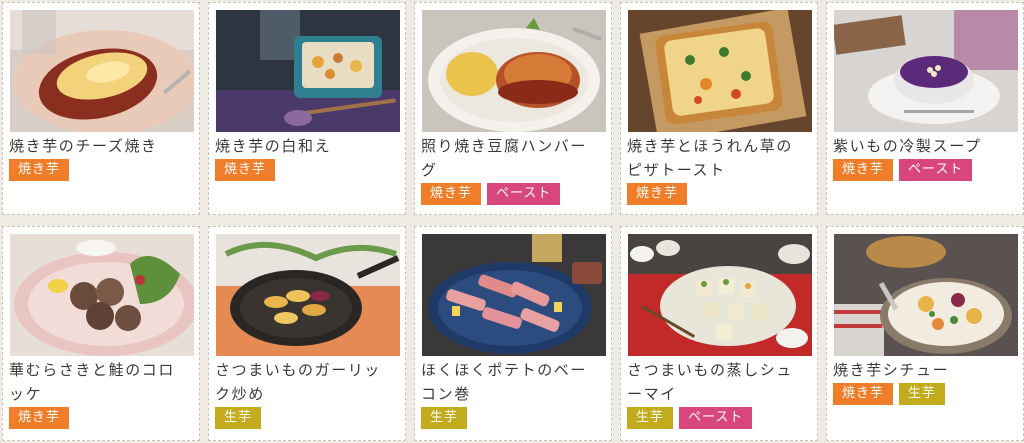 The image size is (1024, 443). I want to click on recipe-title: 焼き芋の白和え, so click(308, 146).